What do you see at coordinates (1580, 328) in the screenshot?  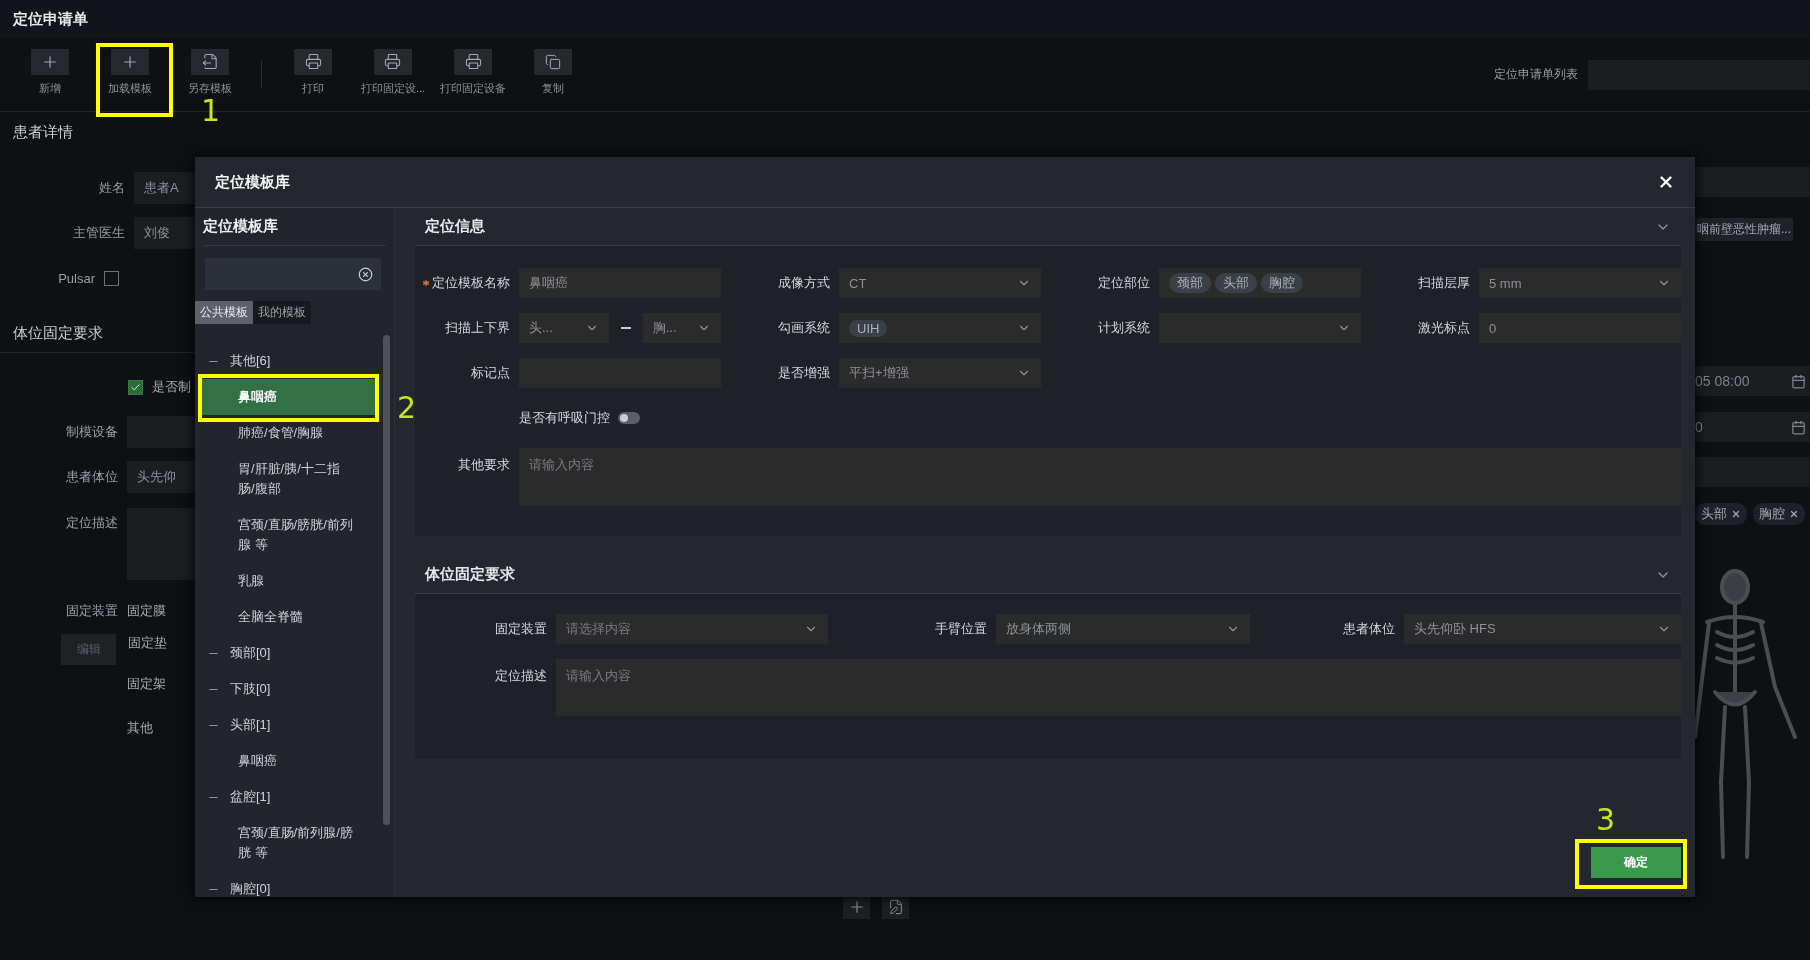 I see `input-field: 0` at bounding box center [1580, 328].